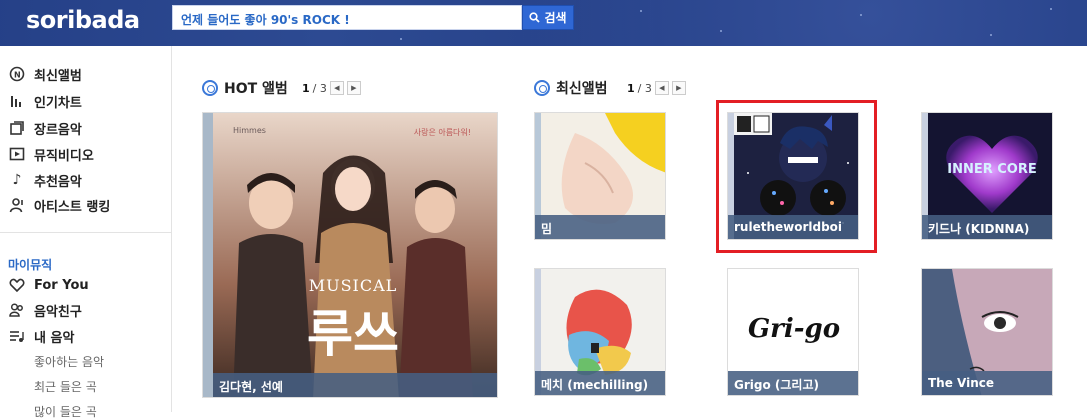  What do you see at coordinates (54, 338) in the screenshot?
I see `sidebar-item-label: 내 음악` at bounding box center [54, 338].